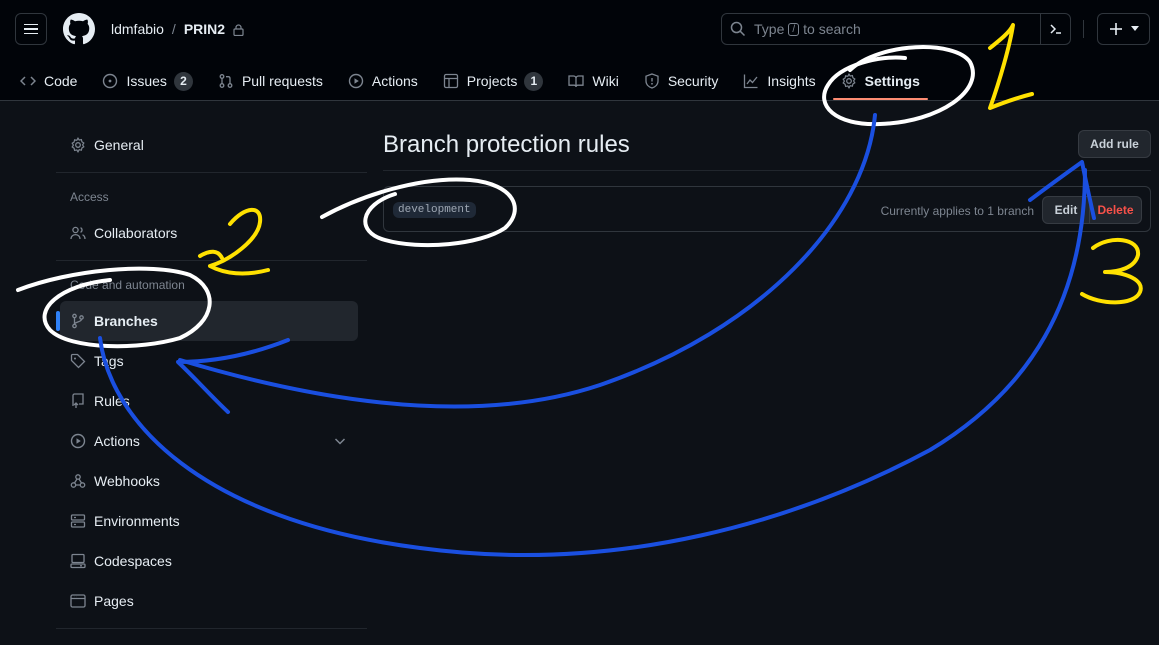  I want to click on repo-owner-link: ldmfabio, so click(137, 29).